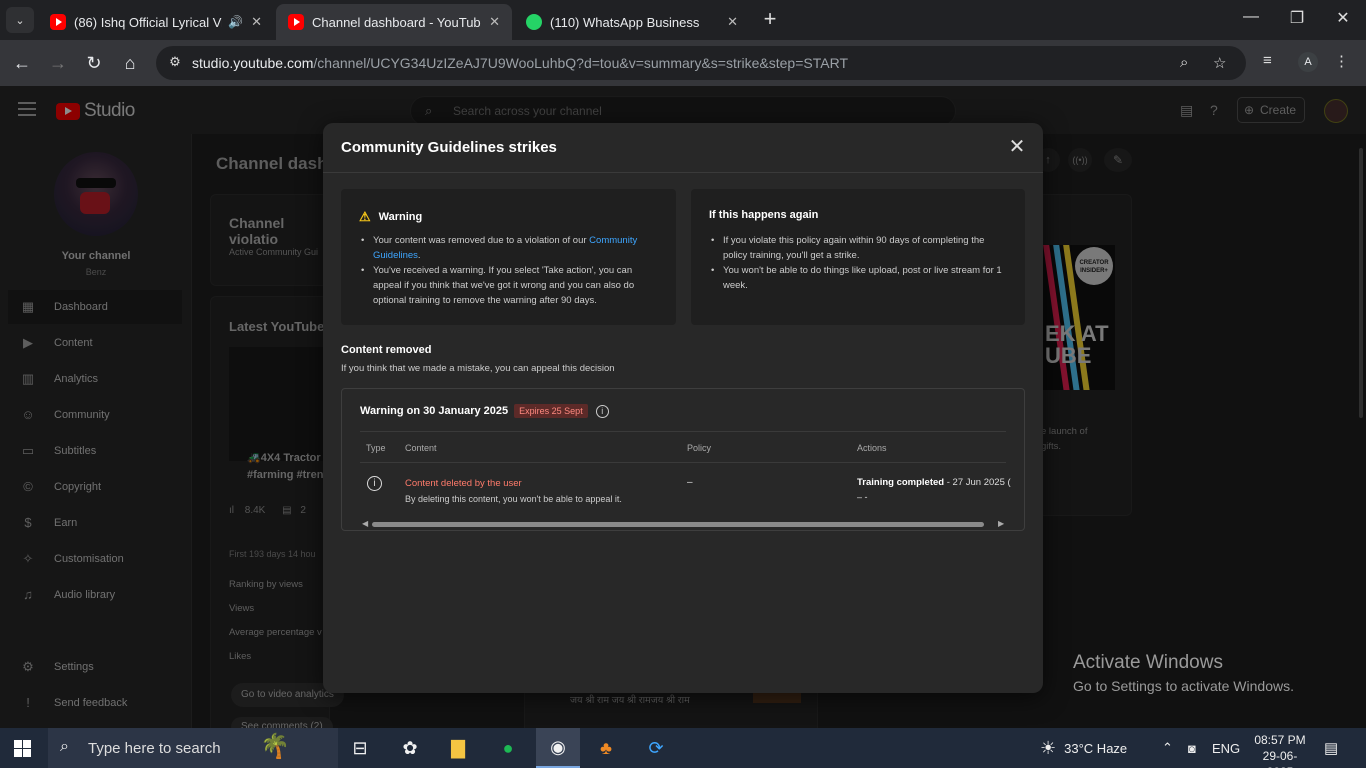 The width and height of the screenshot is (1366, 768). Describe the element at coordinates (94, 63) in the screenshot. I see `reload-icon: ↻` at that location.